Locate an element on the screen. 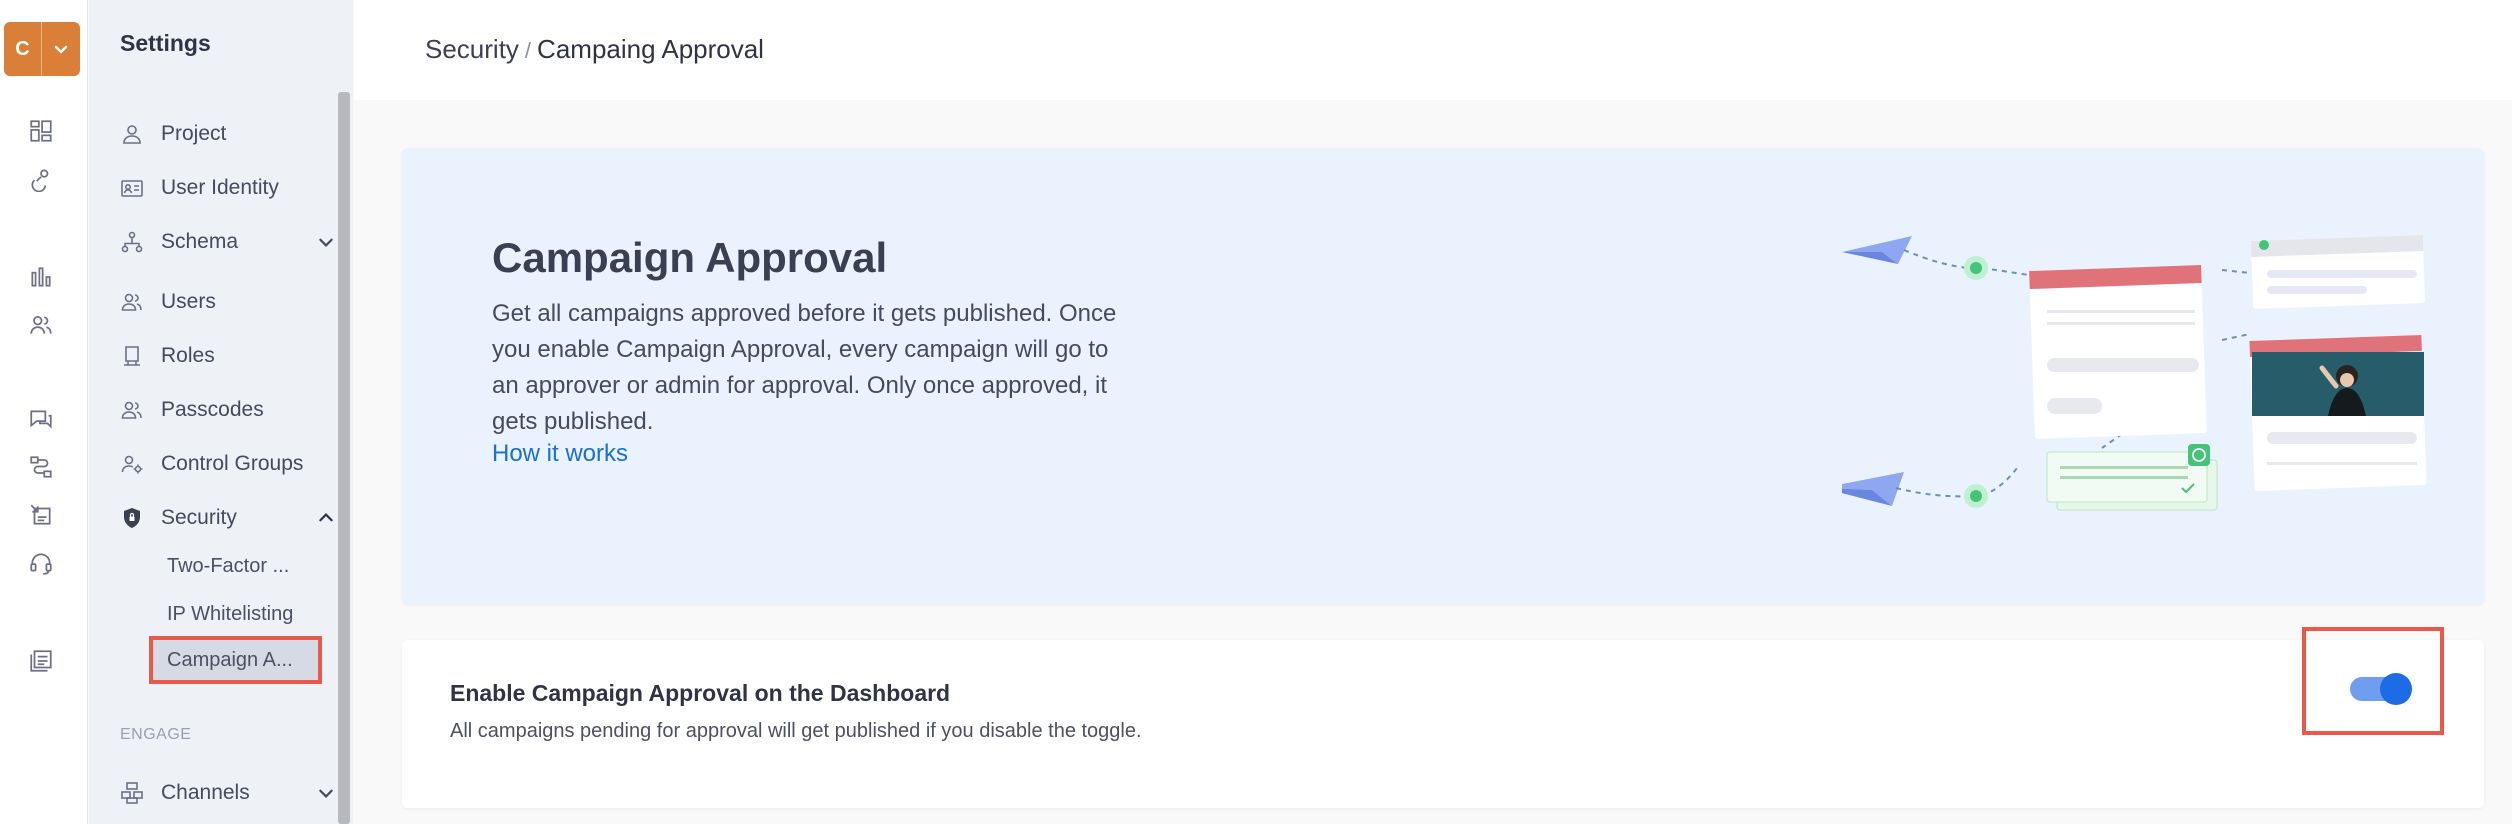 The image size is (2512, 824). project-switcher: C is located at coordinates (42, 49).